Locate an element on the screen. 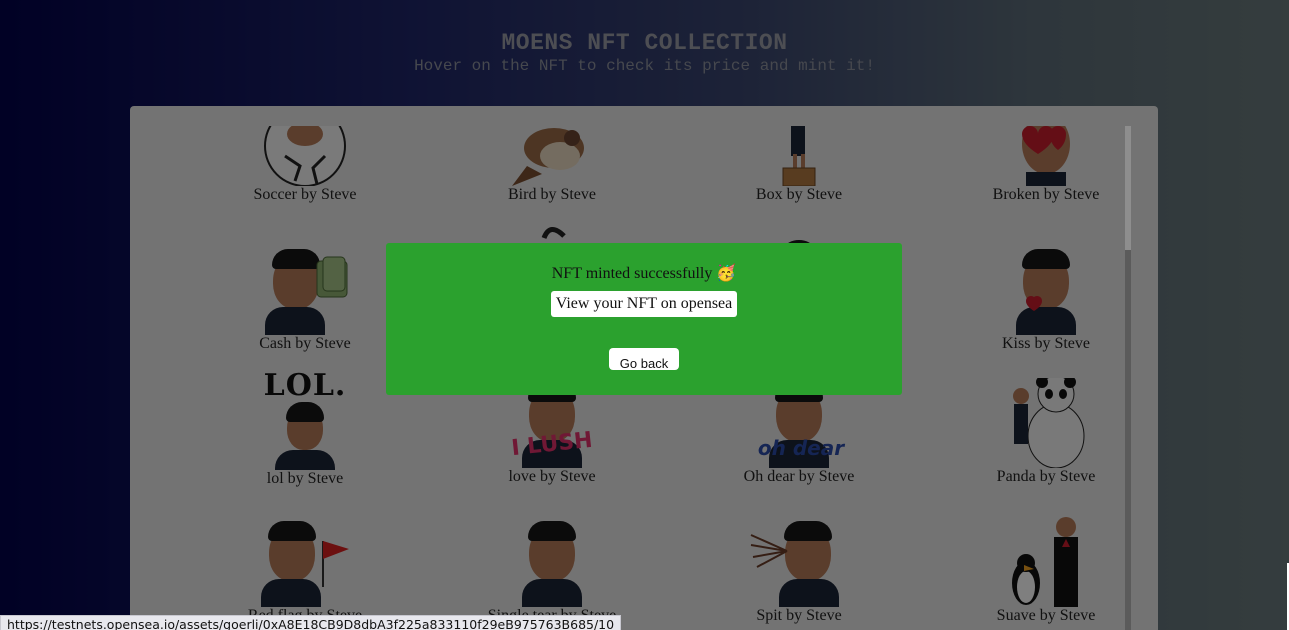  view-on-opensea-link: View your NFT on opensea is located at coordinates (644, 304).